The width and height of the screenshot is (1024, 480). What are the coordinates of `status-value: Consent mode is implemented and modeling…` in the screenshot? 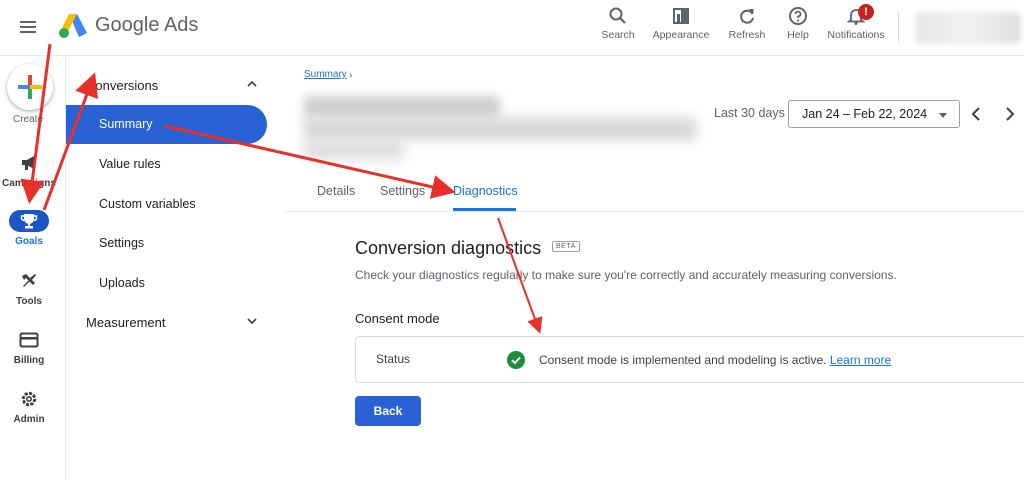 It's located at (715, 360).